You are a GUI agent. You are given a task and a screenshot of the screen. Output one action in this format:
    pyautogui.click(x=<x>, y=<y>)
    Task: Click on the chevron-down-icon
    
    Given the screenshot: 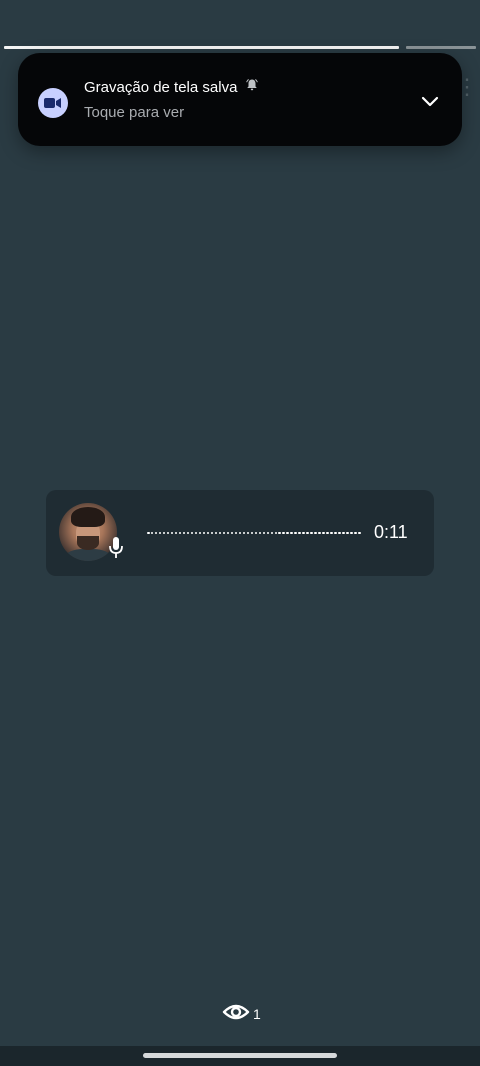 What is the action you would take?
    pyautogui.click(x=430, y=101)
    